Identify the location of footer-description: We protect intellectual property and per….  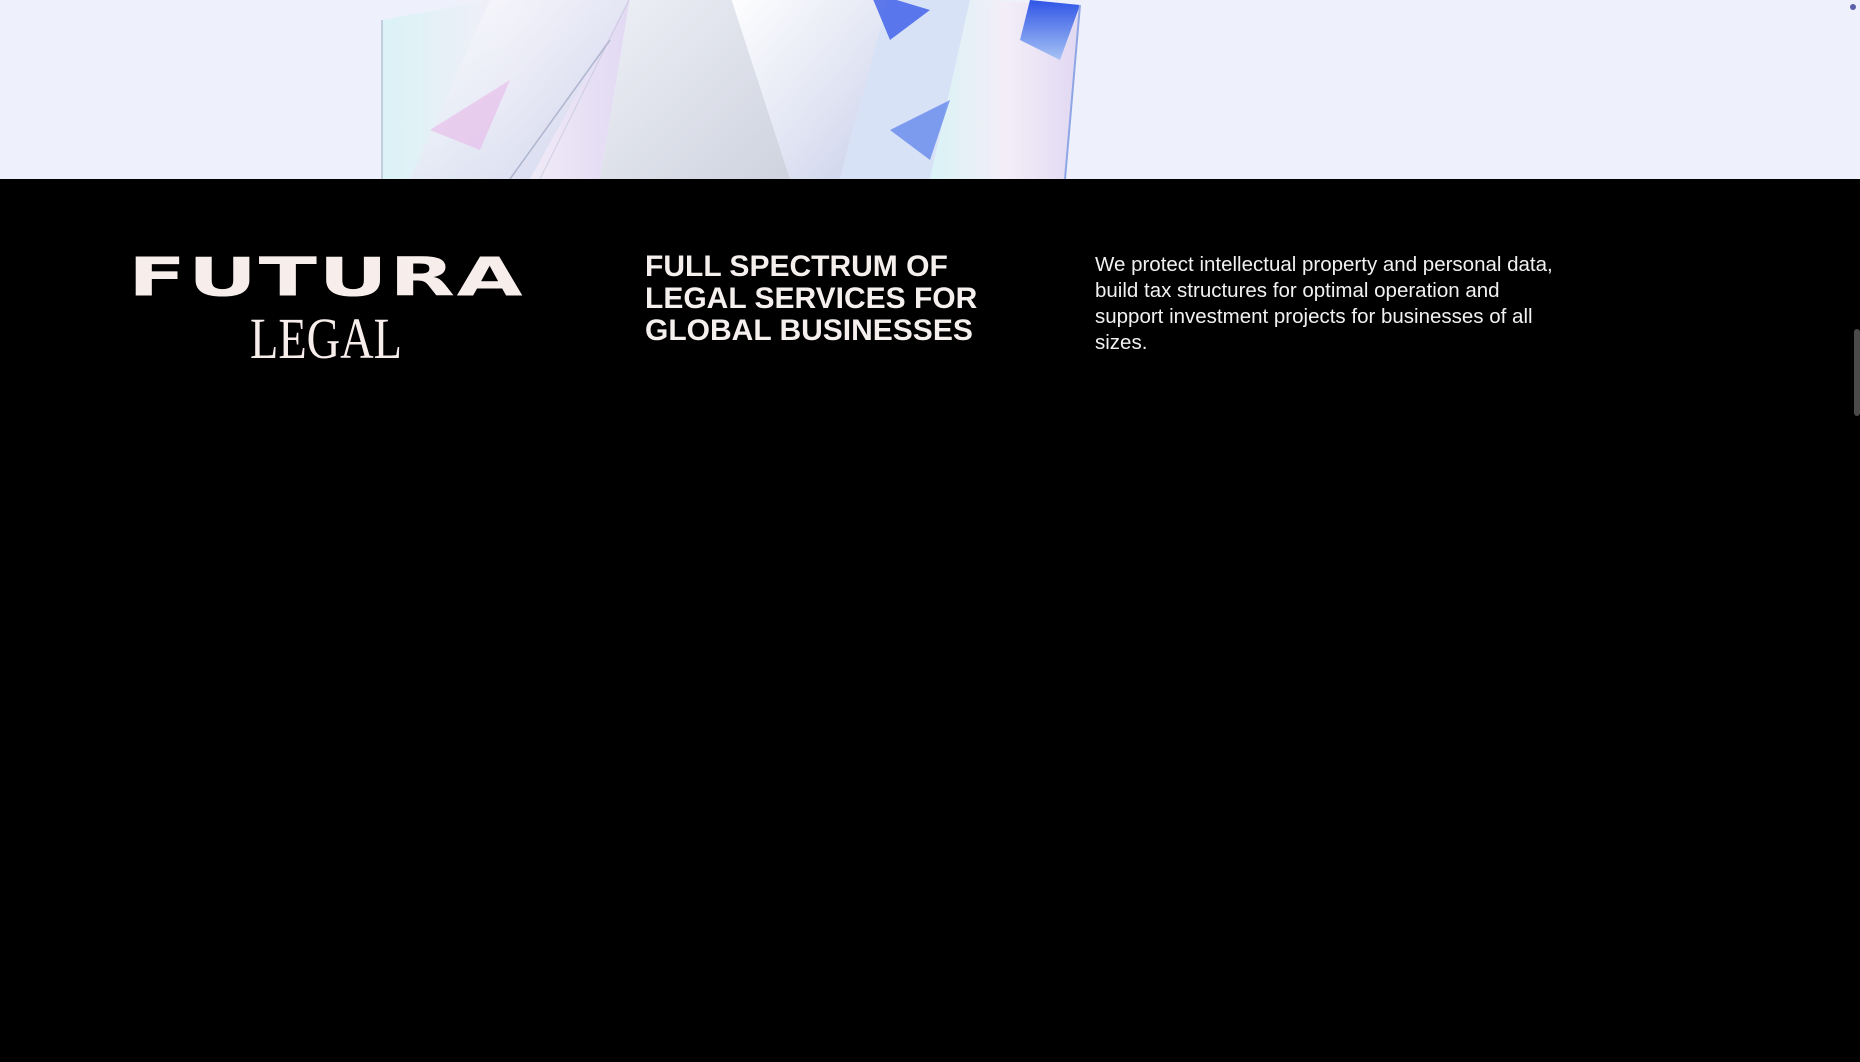
(1324, 303).